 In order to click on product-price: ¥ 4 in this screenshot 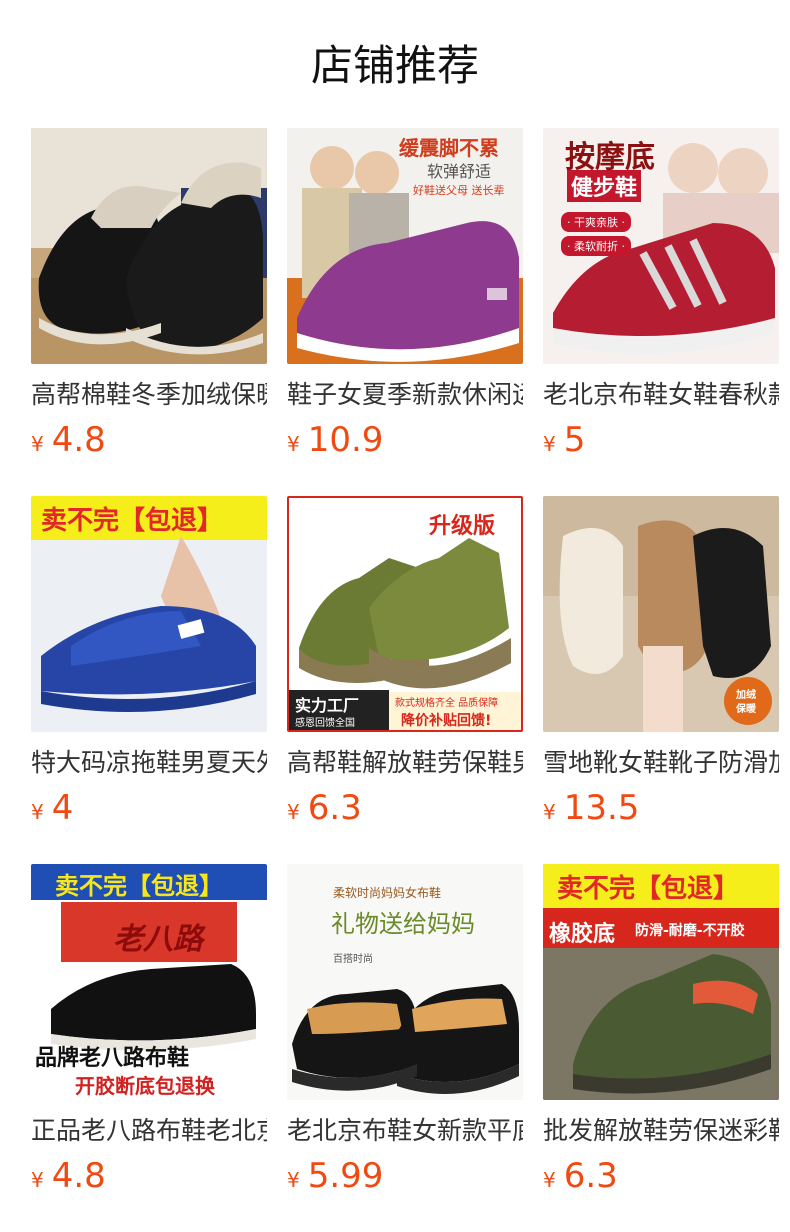, I will do `click(149, 808)`.